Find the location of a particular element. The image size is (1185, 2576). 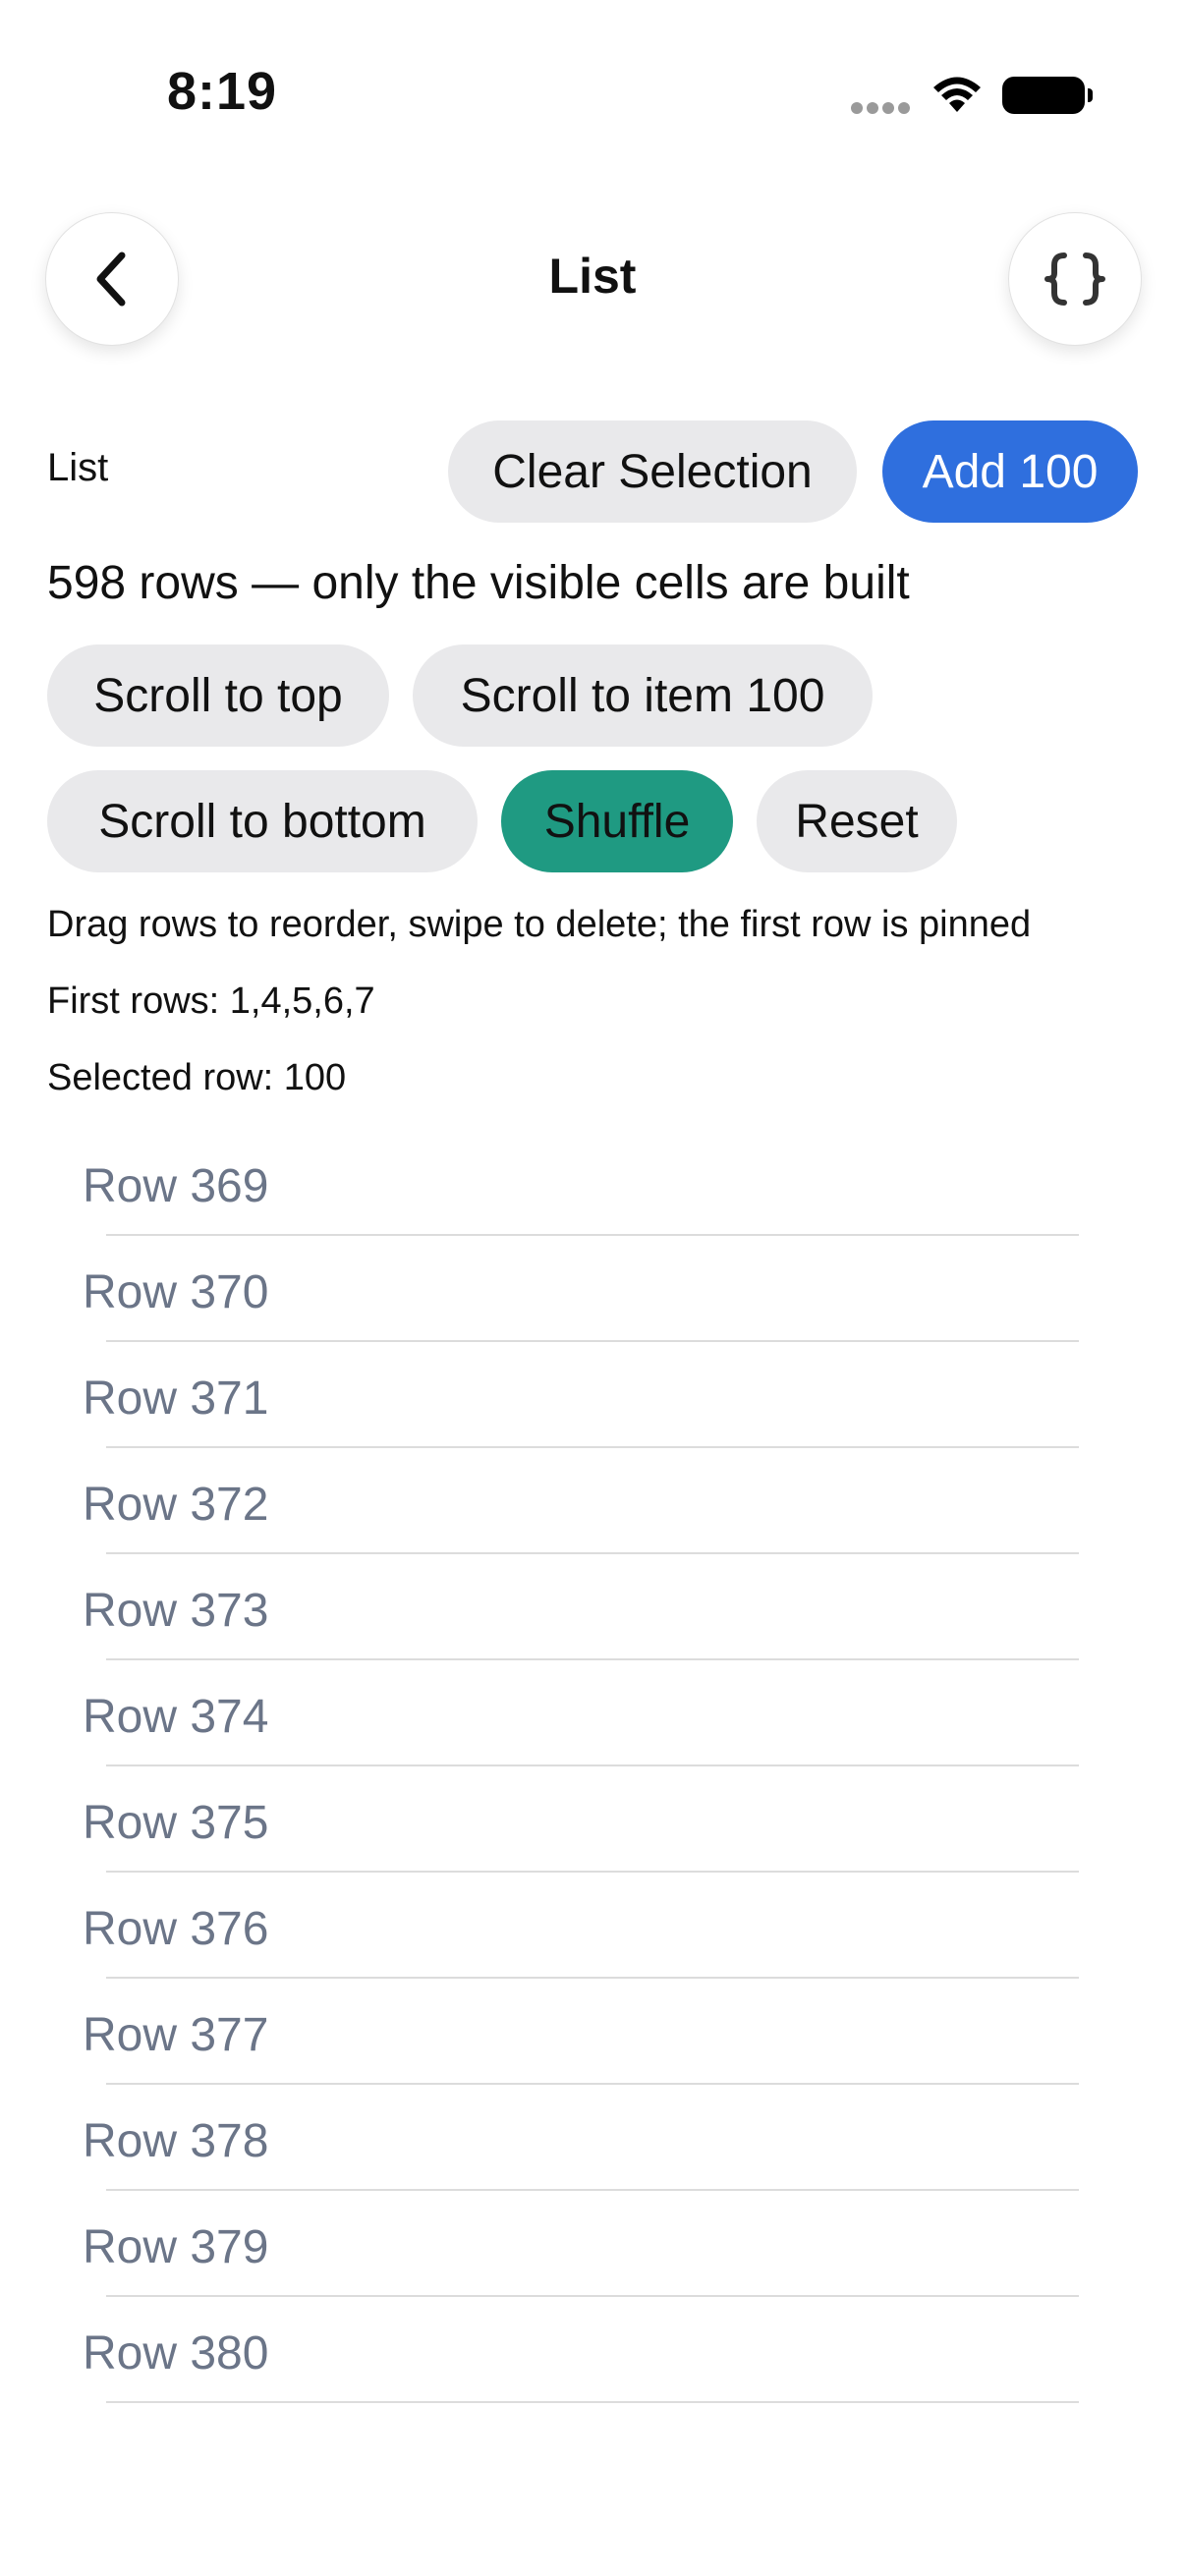

code-button is located at coordinates (1075, 279).